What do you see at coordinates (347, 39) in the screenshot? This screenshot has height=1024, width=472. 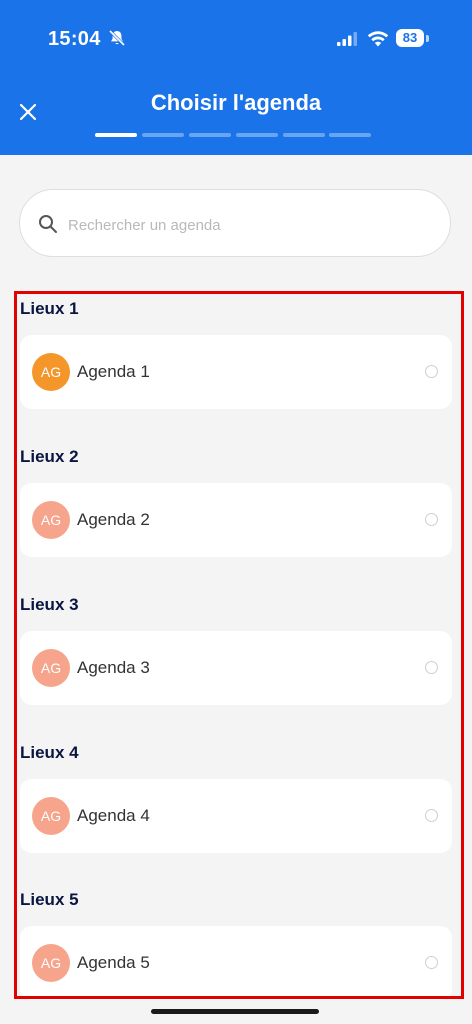 I see `cellular-signal-icon` at bounding box center [347, 39].